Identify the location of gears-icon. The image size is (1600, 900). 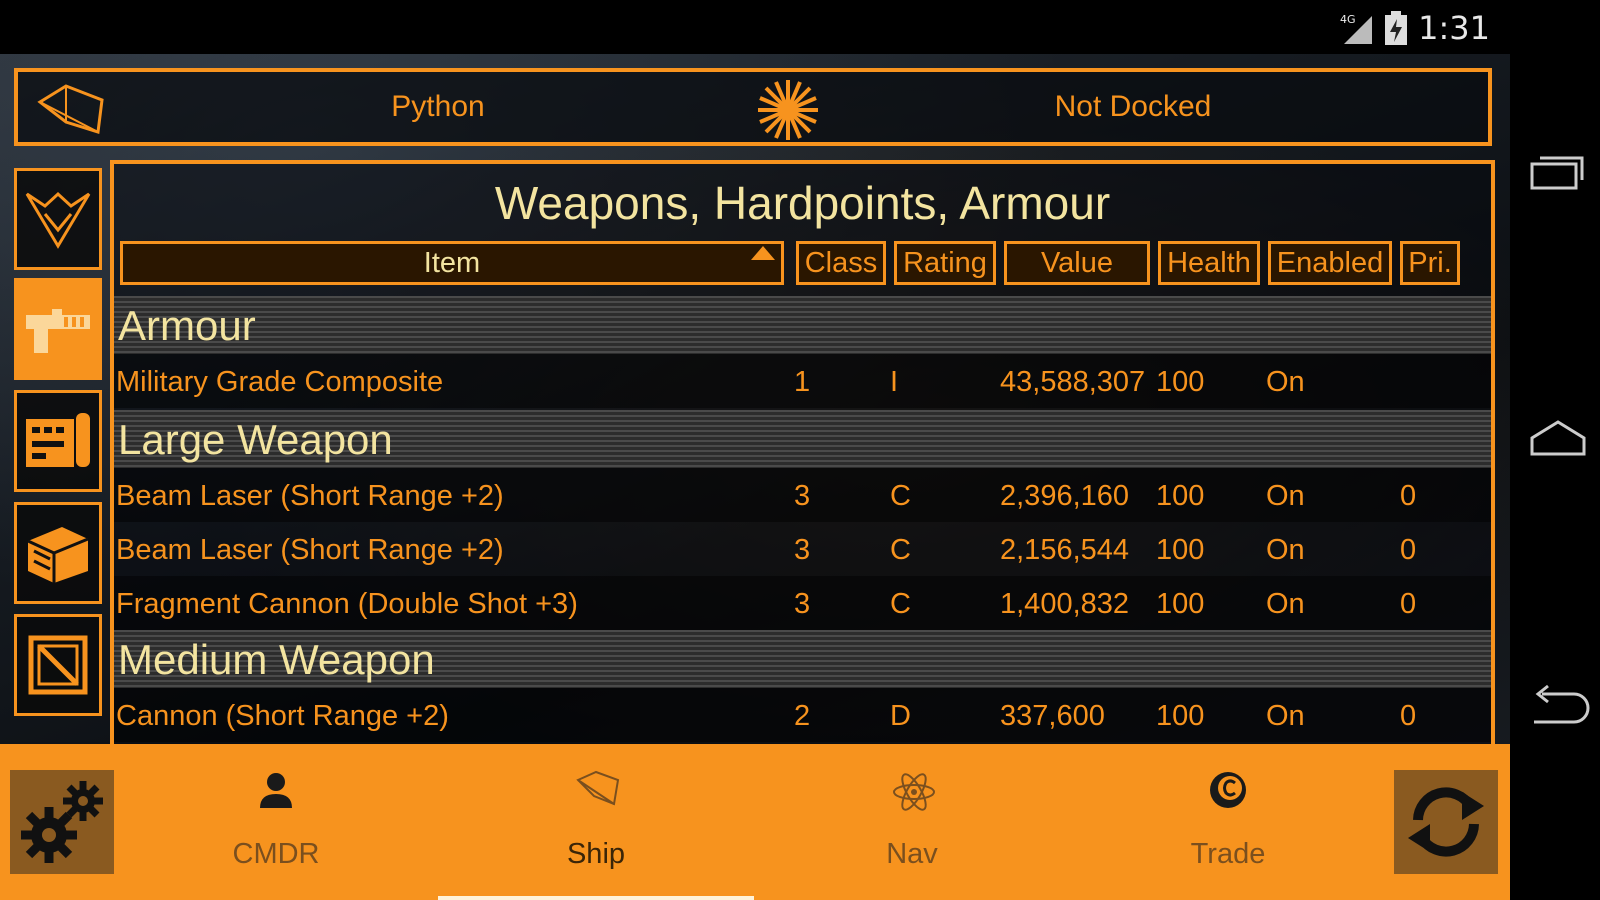
(62, 822).